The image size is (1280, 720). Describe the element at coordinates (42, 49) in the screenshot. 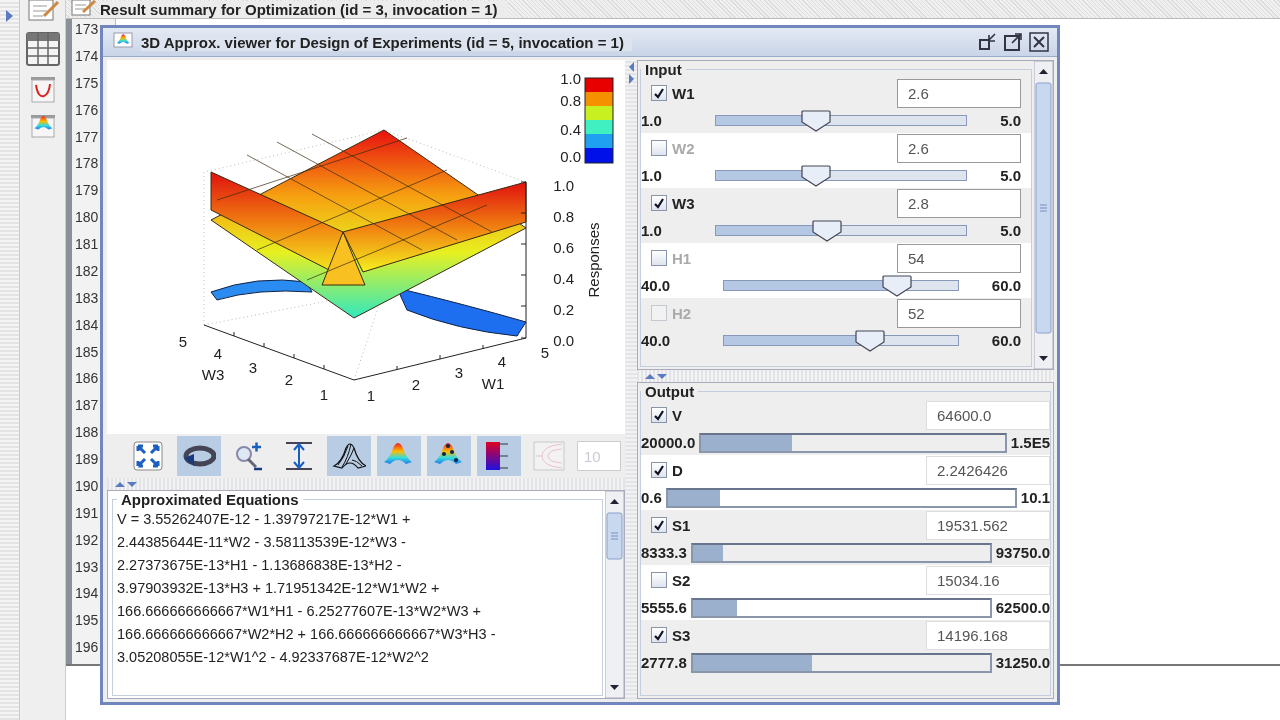

I see `table-icon` at that location.